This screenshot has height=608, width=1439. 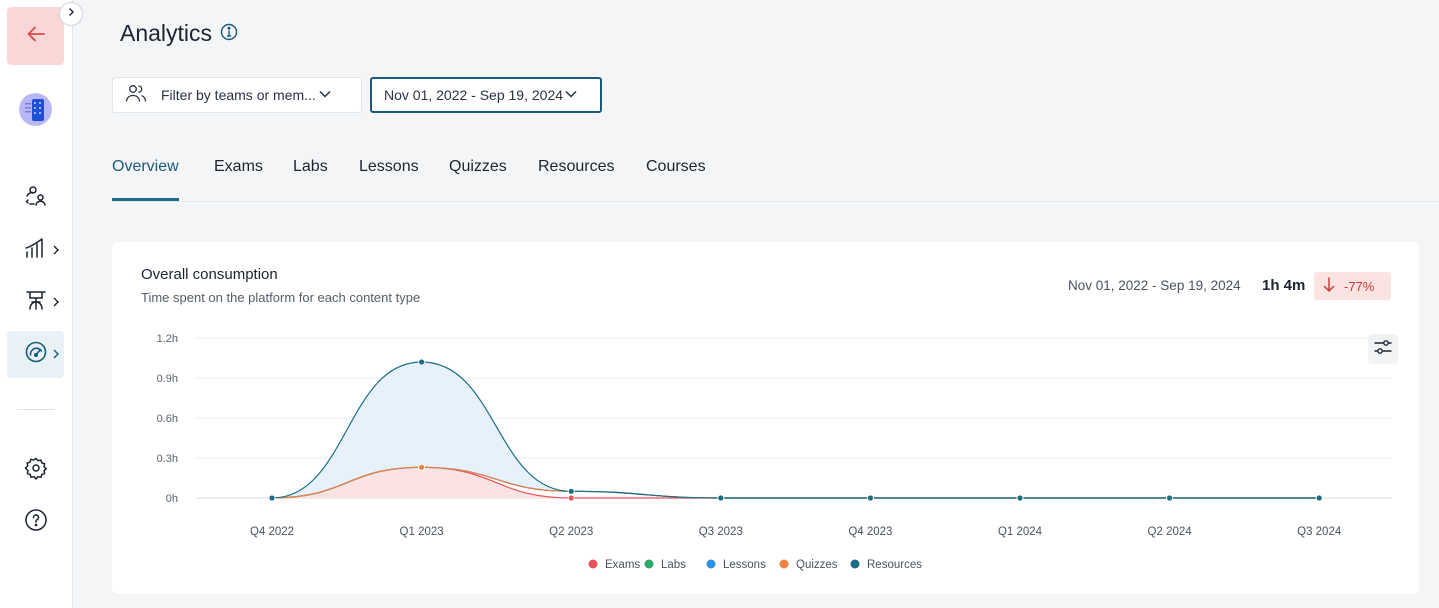 What do you see at coordinates (167, 379) in the screenshot?
I see `y-tick-label: 0.9h` at bounding box center [167, 379].